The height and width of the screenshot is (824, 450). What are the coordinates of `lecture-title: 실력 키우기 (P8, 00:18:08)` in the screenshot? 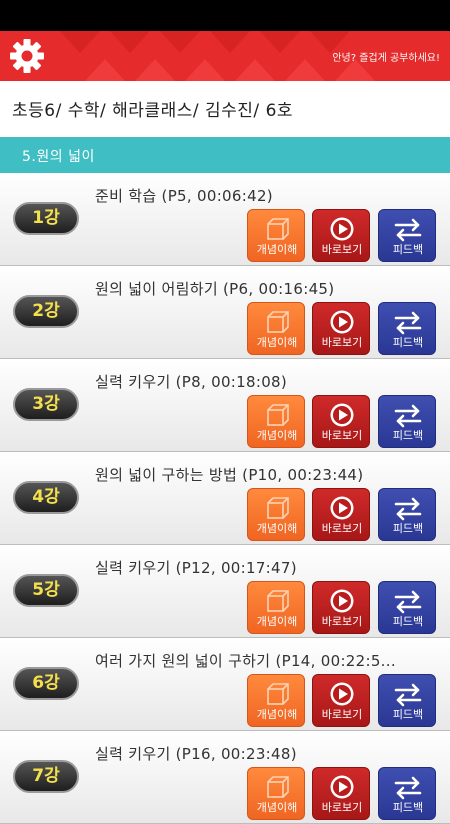 It's located at (191, 382).